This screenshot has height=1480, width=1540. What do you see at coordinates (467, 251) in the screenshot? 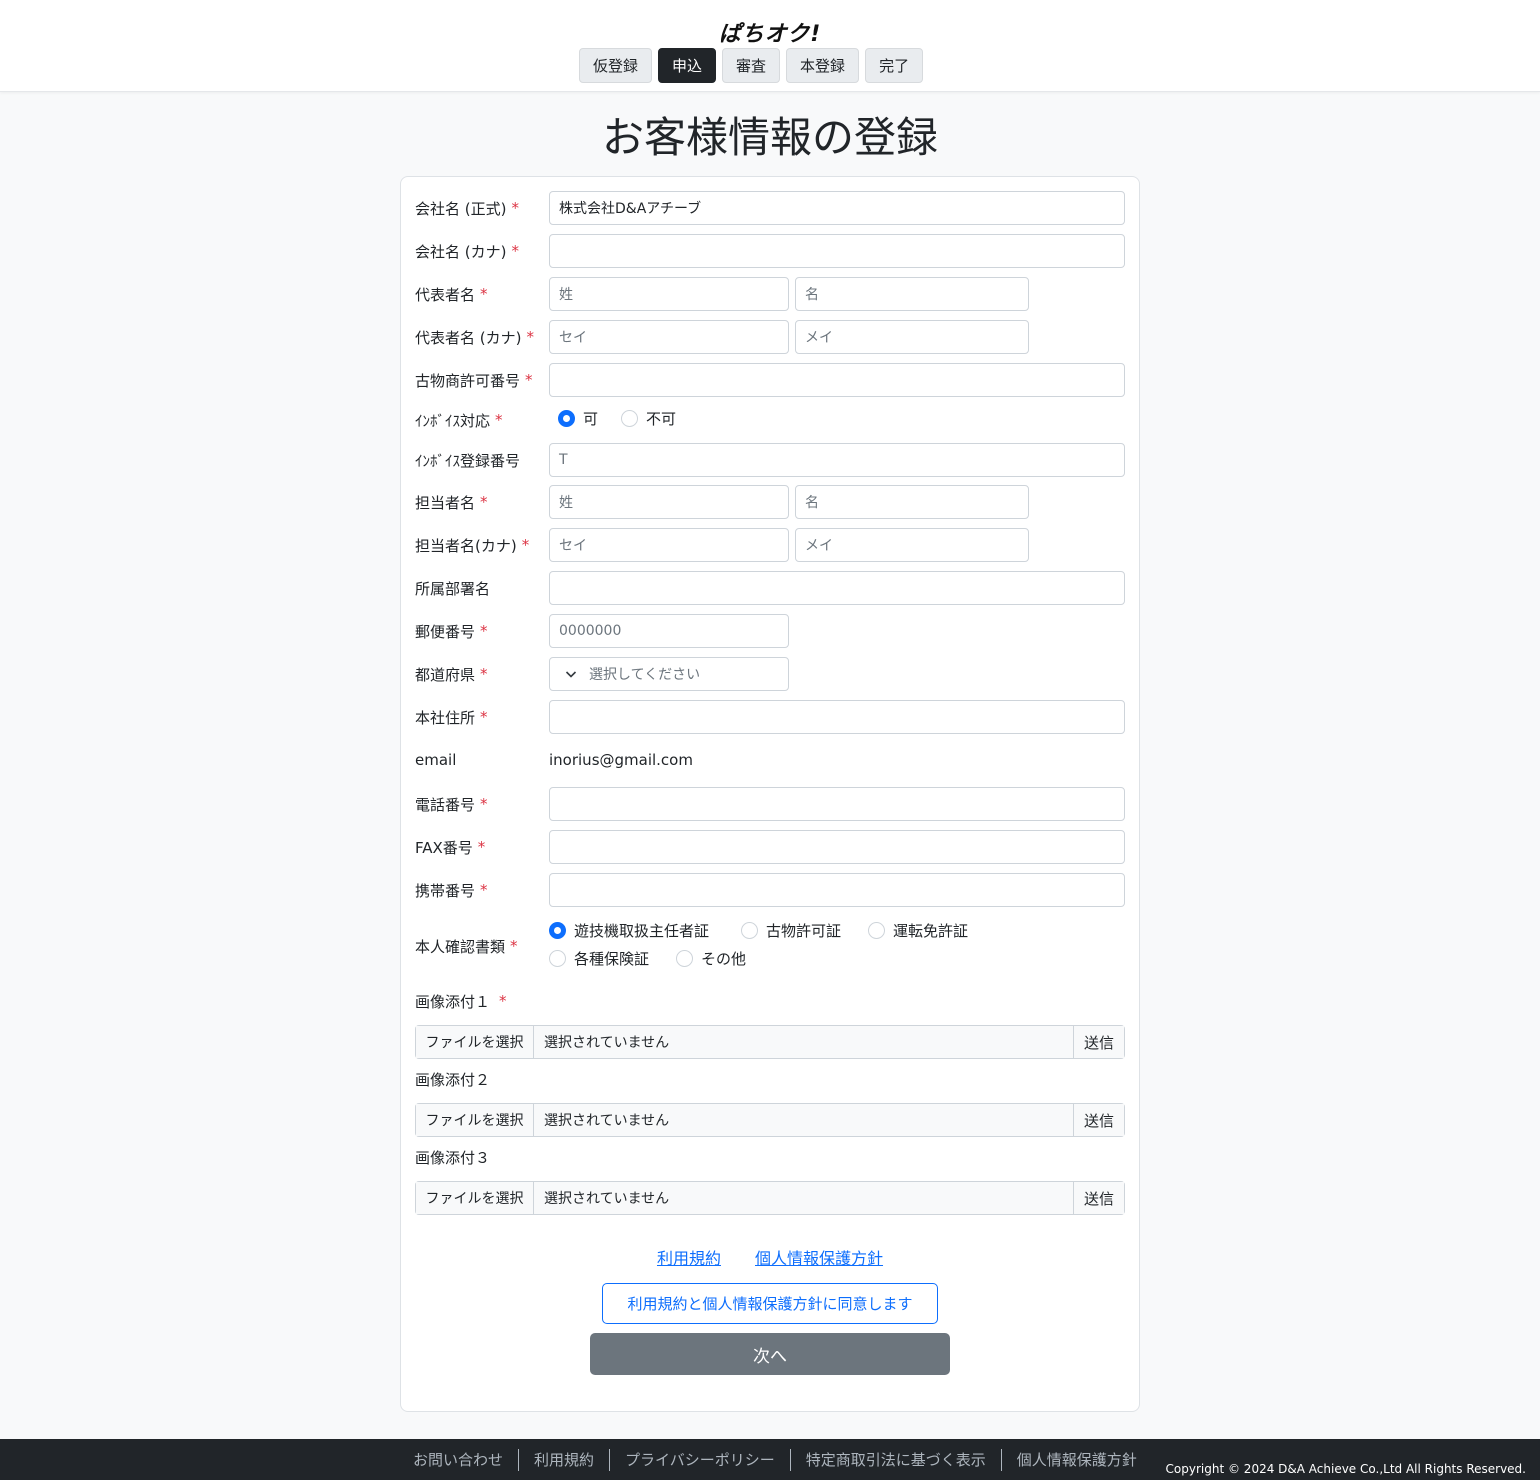
I see `company-kana-label: 会社名 (カナ) *` at bounding box center [467, 251].